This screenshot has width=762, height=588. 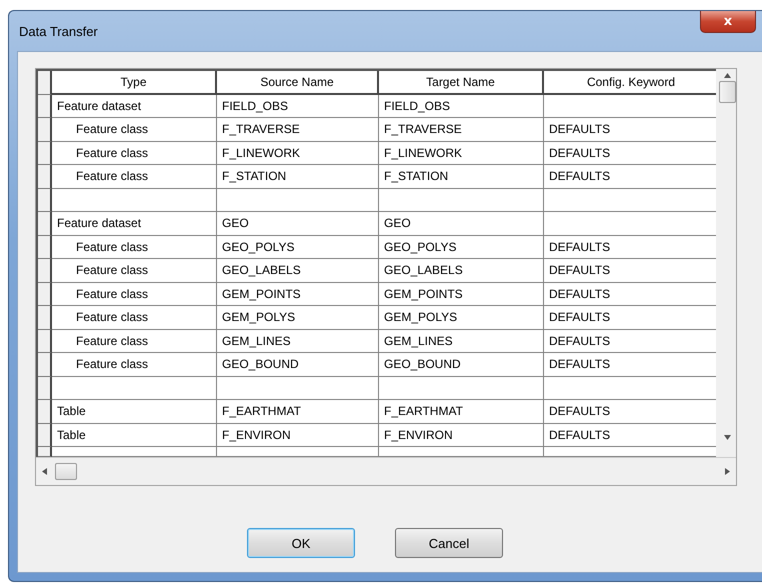 I want to click on column-header: Source Name, so click(x=298, y=82).